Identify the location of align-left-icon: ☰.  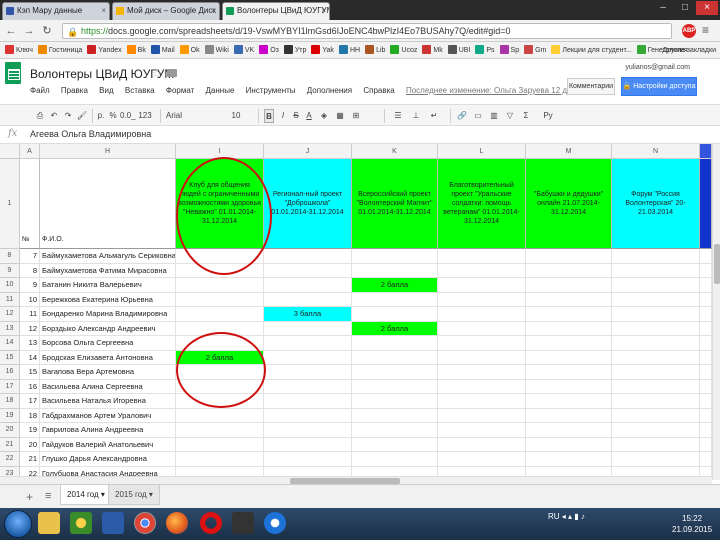
(398, 116).